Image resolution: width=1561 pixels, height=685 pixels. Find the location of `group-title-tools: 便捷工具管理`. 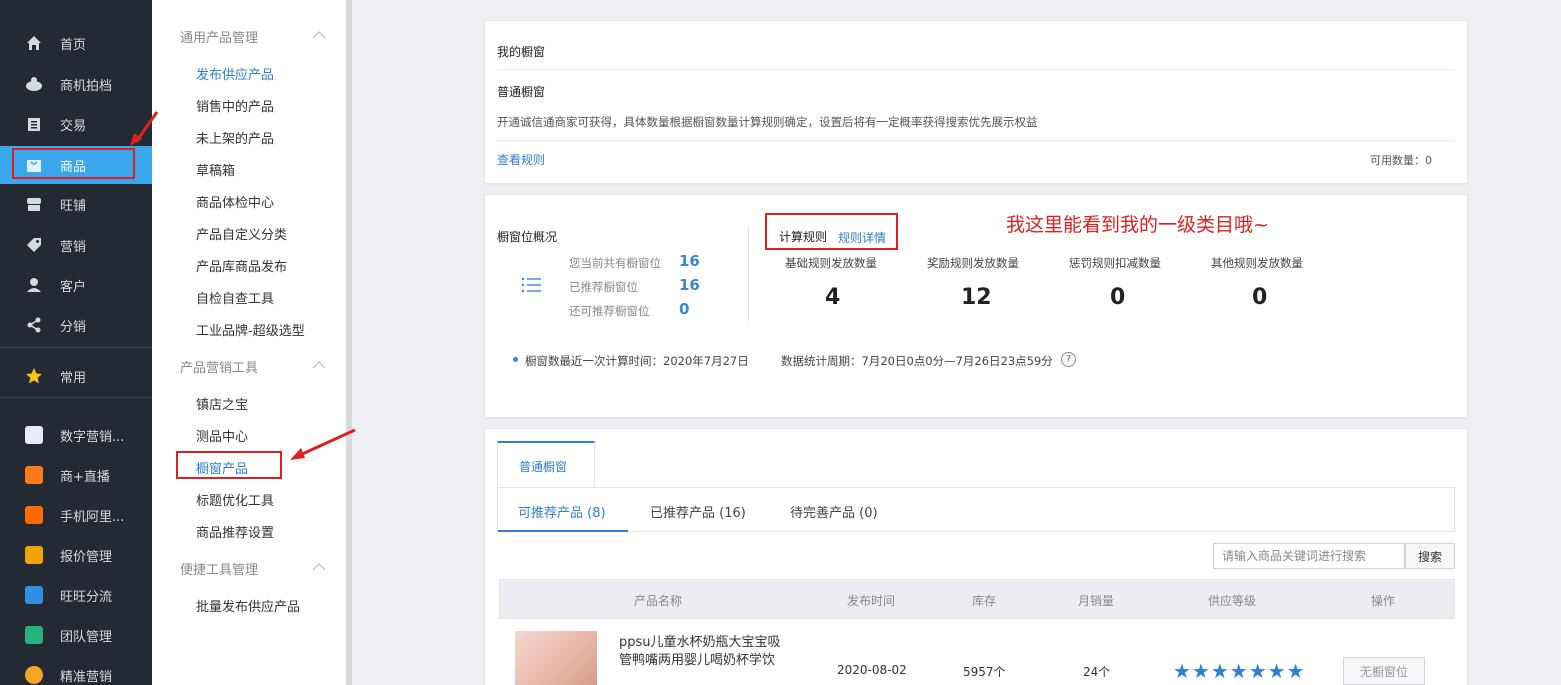

group-title-tools: 便捷工具管理 is located at coordinates (219, 570).